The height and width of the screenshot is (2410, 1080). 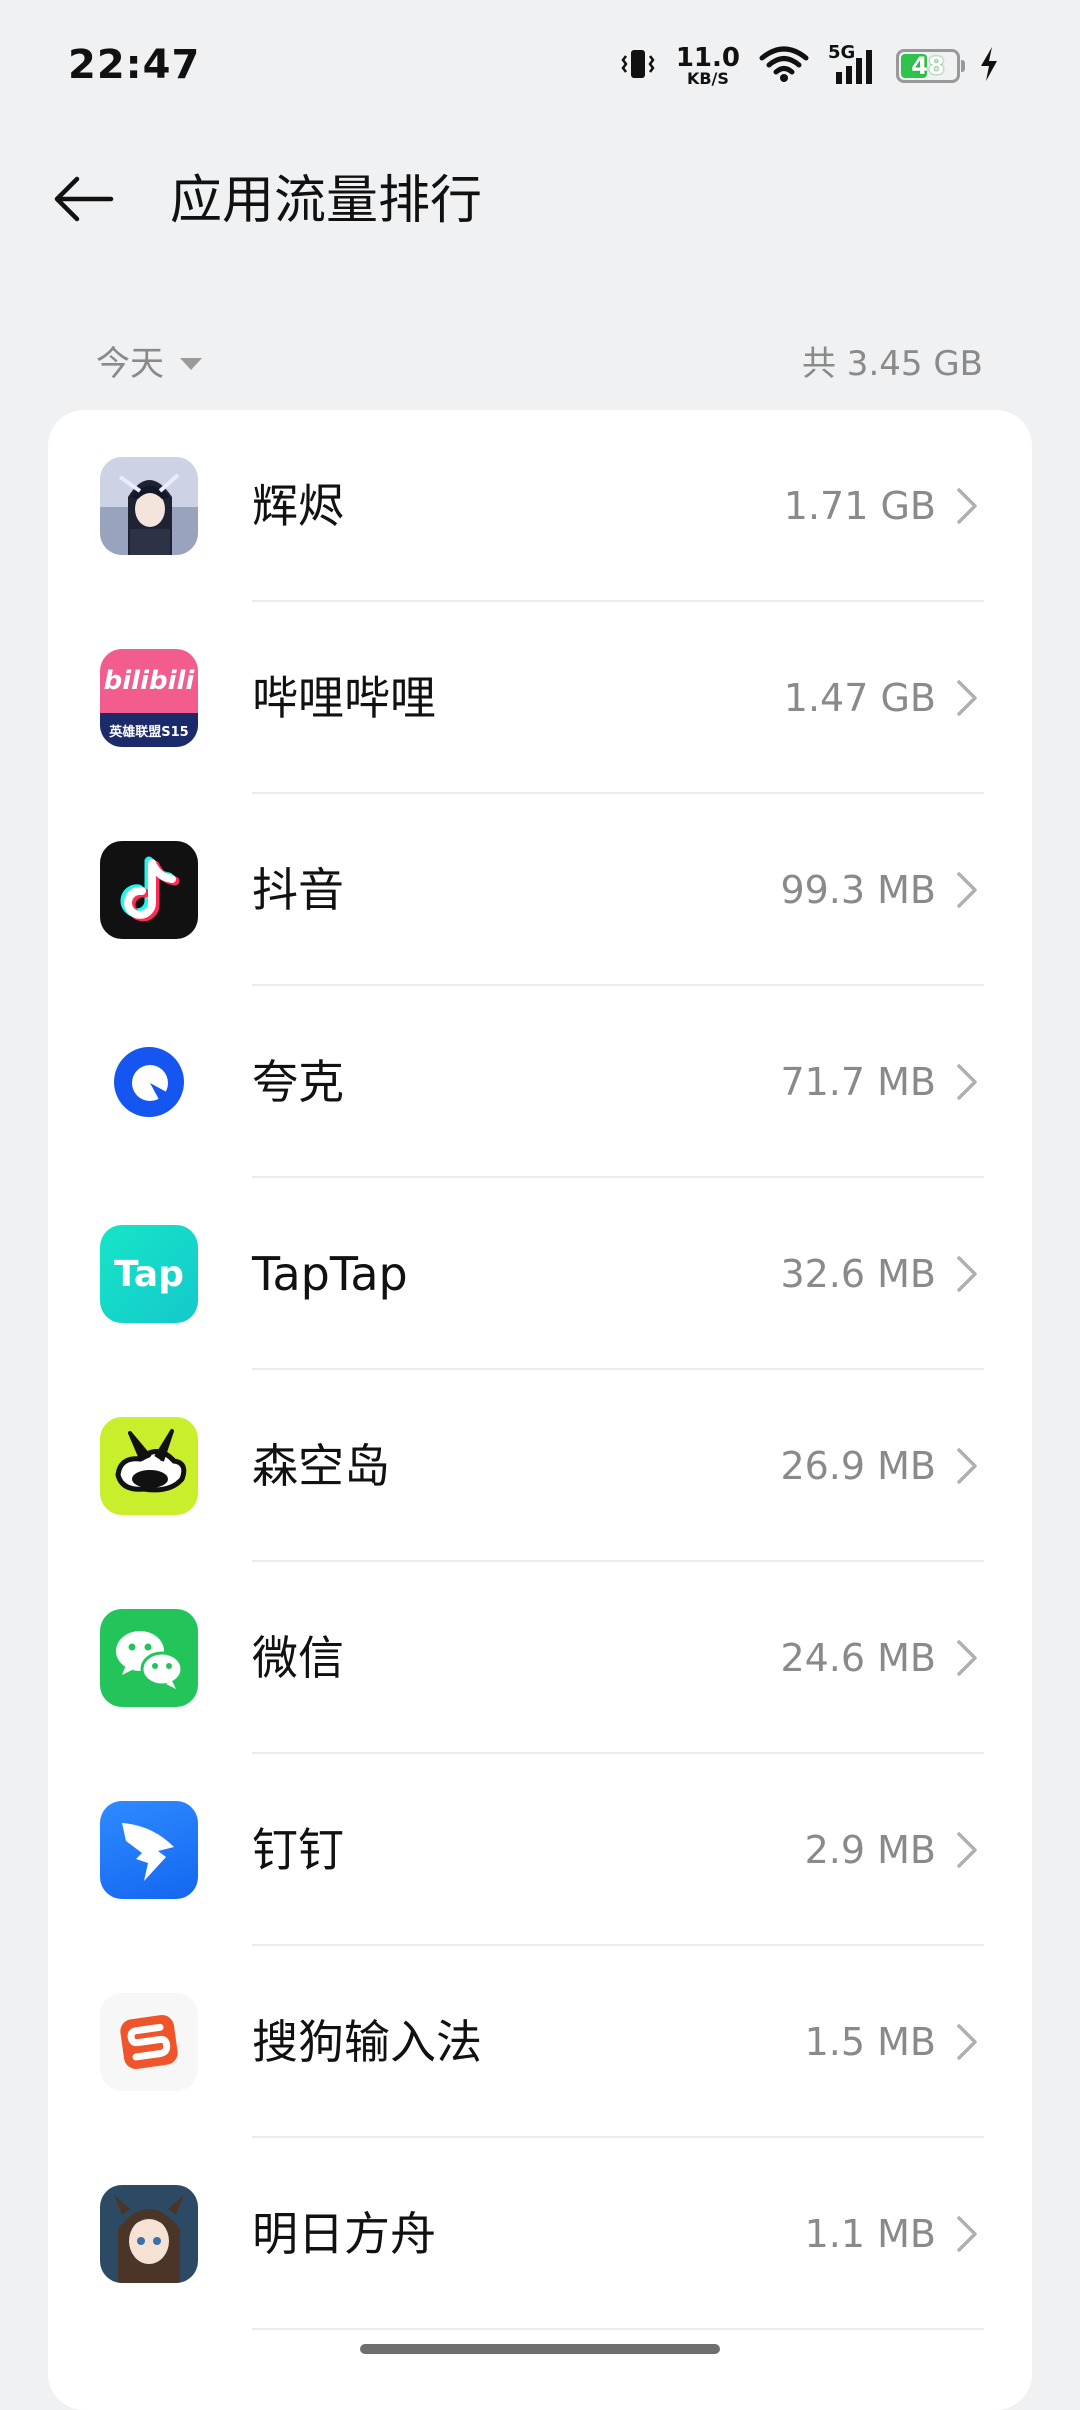 What do you see at coordinates (149, 2234) in the screenshot?
I see `arknights-app-icon` at bounding box center [149, 2234].